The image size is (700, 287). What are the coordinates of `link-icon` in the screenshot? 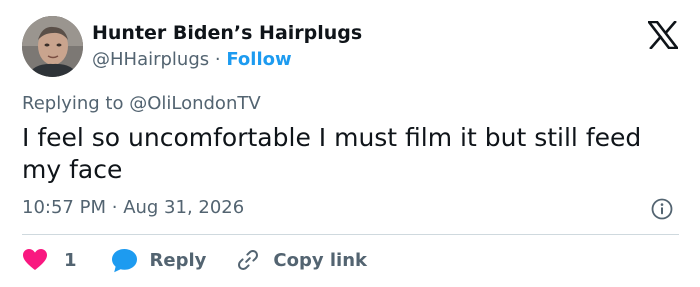 It's located at (248, 260).